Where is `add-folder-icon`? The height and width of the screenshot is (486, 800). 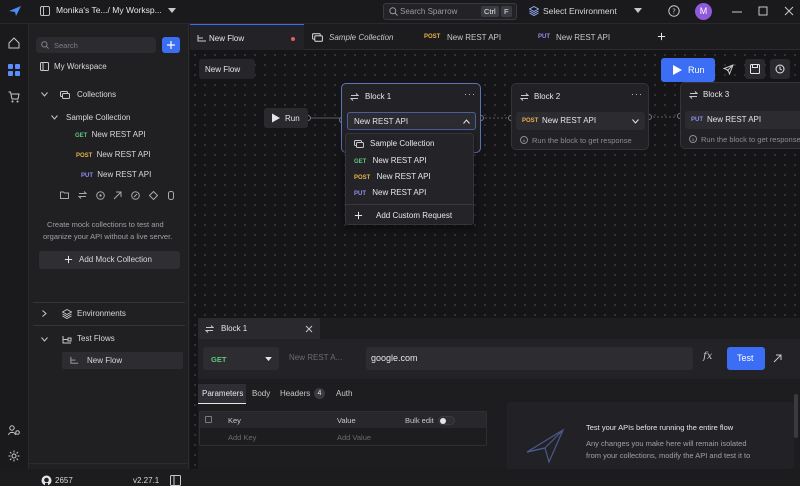
add-folder-icon is located at coordinates (64, 195).